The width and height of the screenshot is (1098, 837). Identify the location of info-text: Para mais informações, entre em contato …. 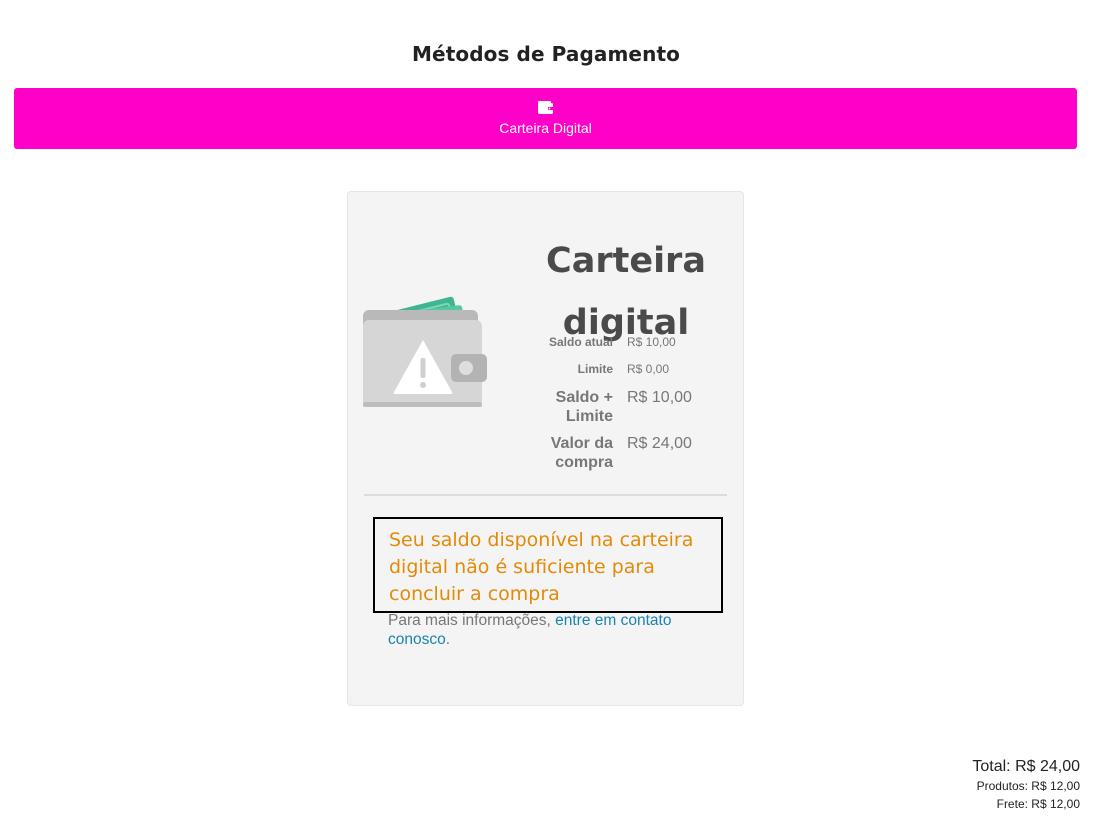
(548, 630).